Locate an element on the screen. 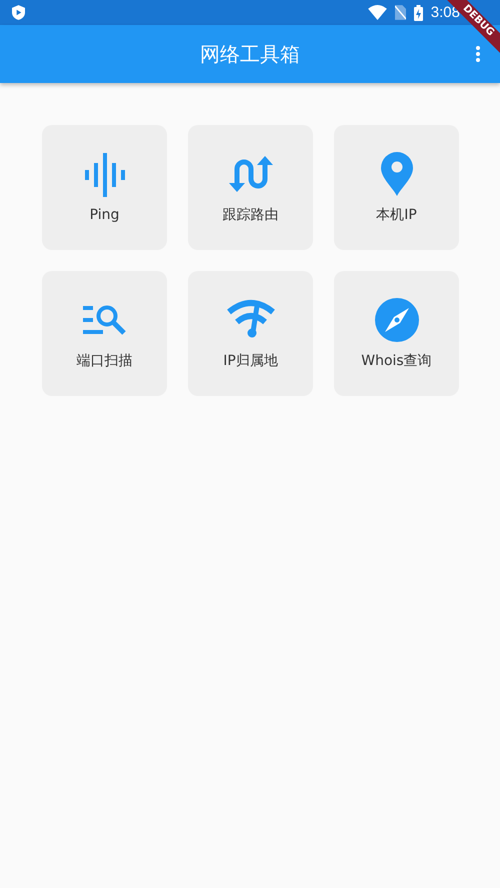 This screenshot has height=888, width=500. waveform-icon is located at coordinates (104, 174).